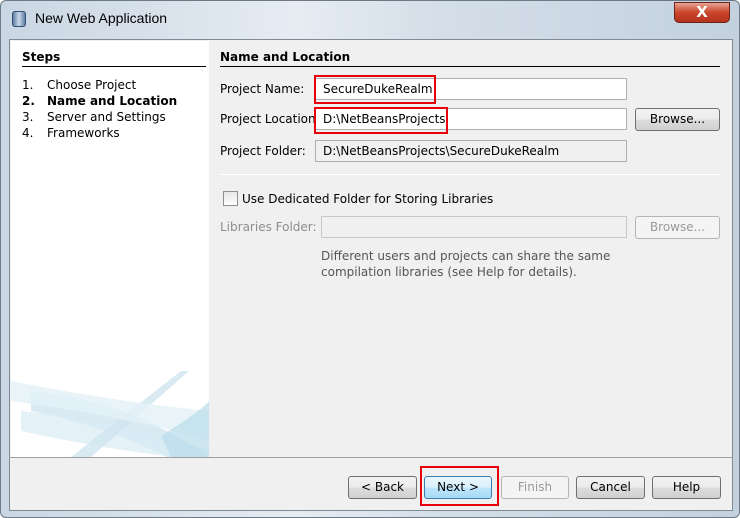 The width and height of the screenshot is (740, 518). I want to click on libraries-folder-input, so click(474, 227).